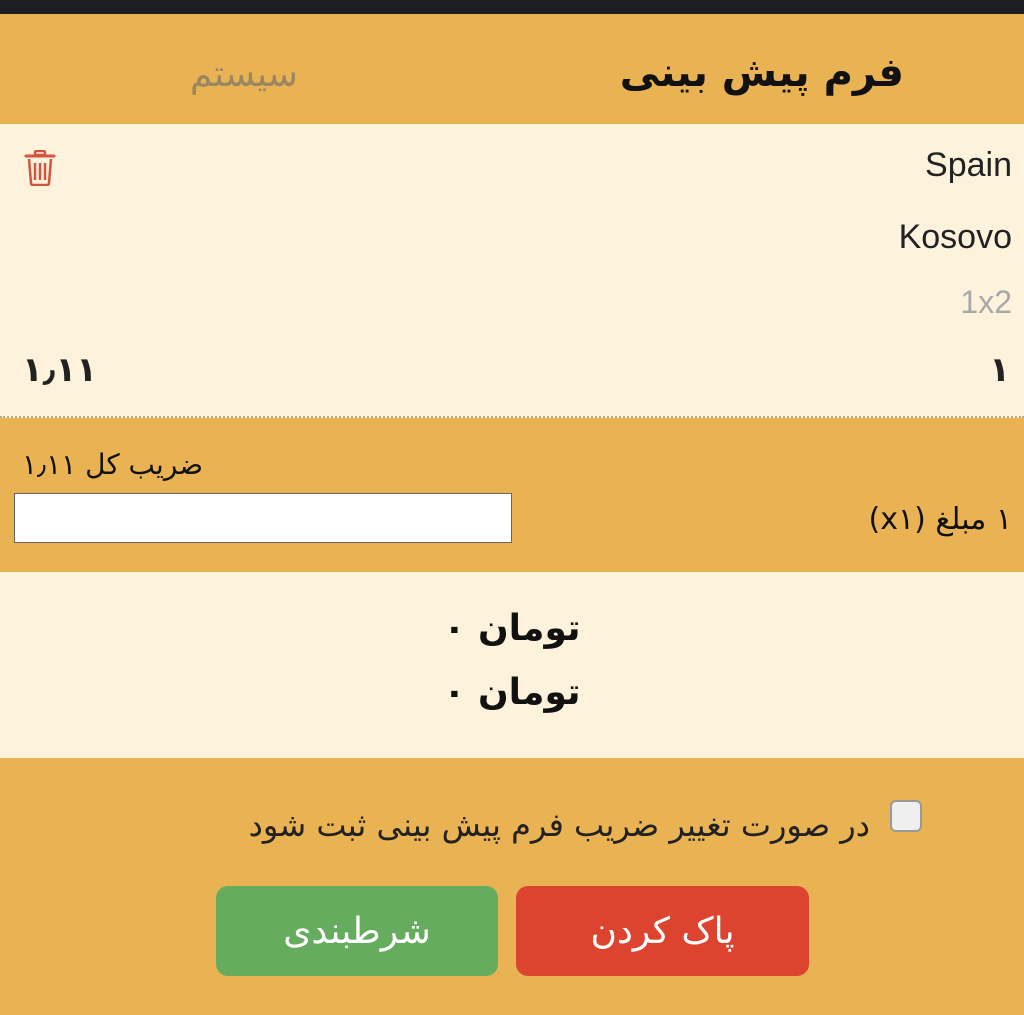 The image size is (1024, 1015). I want to click on away-team: Kosovo, so click(955, 237).